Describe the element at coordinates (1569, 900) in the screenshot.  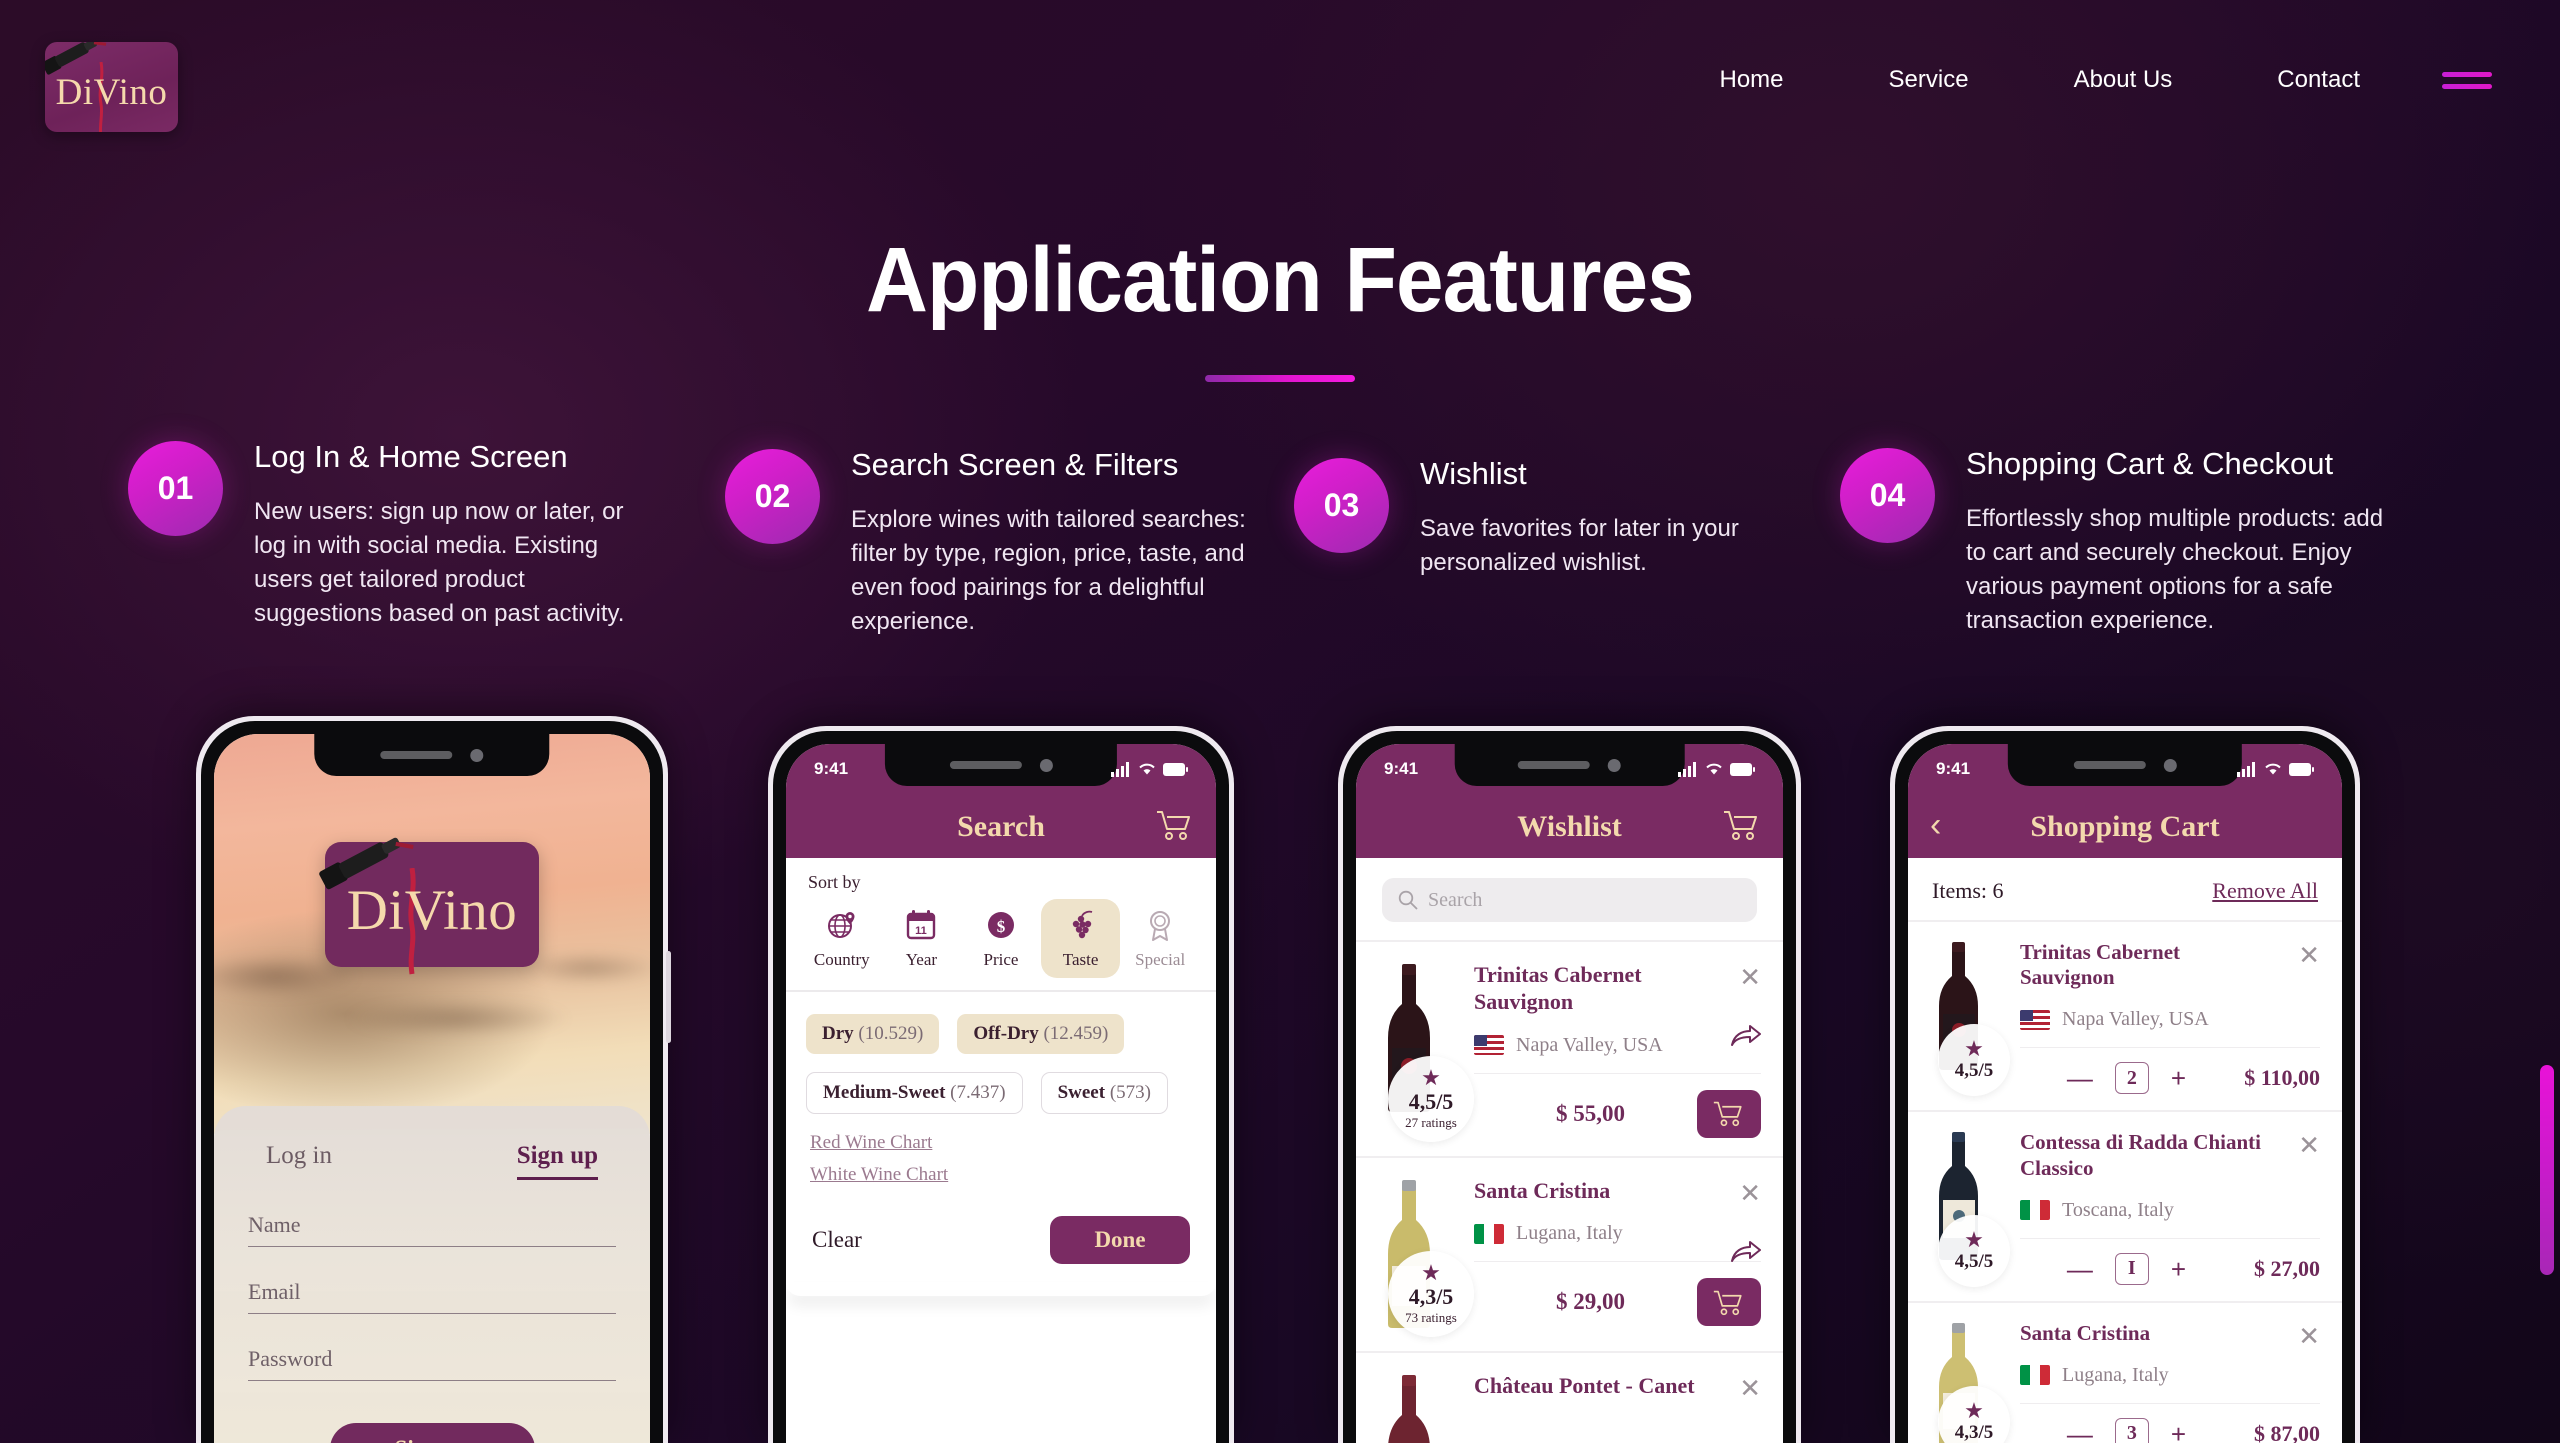
I see `wishlist-search-input: Search` at that location.